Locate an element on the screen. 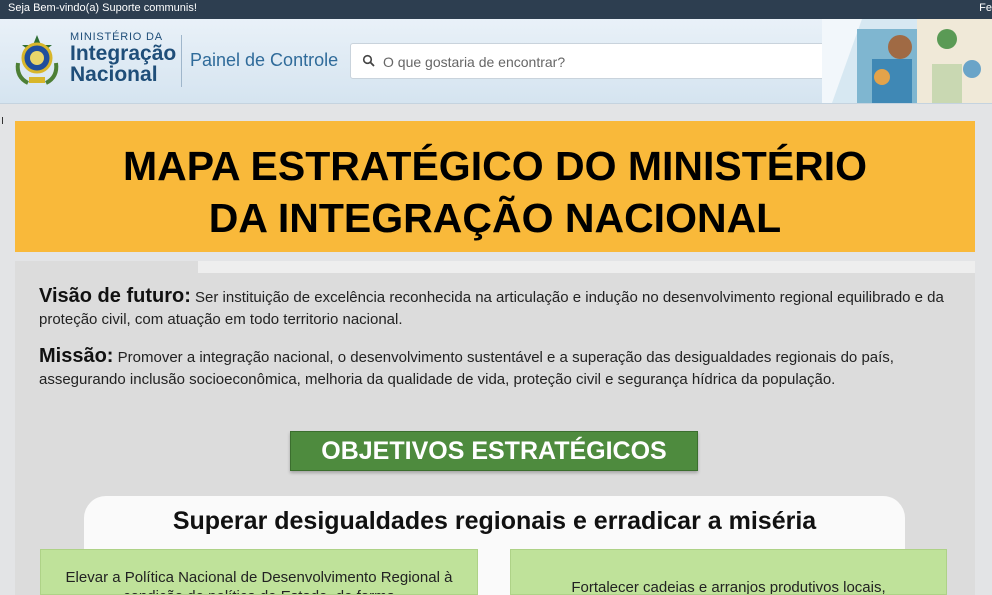  coat-of-arms-icon is located at coordinates (37, 60).